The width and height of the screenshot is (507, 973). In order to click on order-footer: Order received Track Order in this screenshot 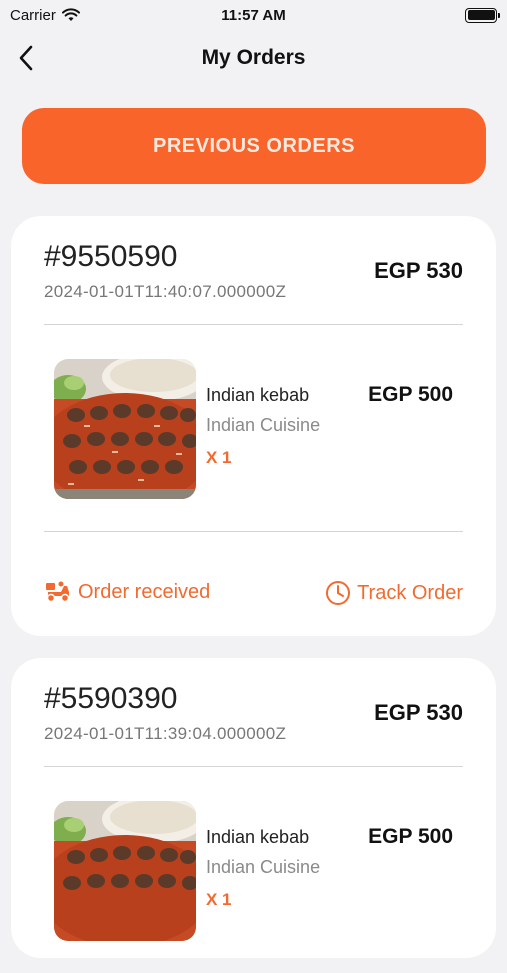, I will do `click(253, 584)`.